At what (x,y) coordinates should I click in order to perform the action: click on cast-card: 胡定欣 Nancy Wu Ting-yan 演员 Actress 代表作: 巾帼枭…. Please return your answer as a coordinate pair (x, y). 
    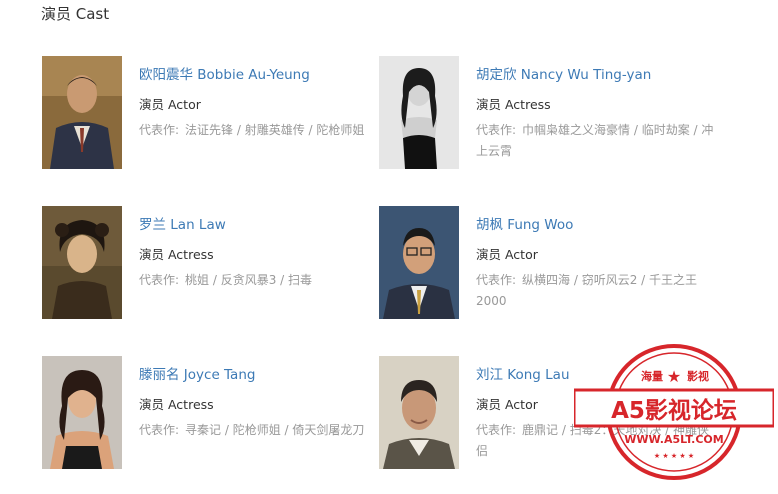
    Looking at the image, I should click on (546, 113).